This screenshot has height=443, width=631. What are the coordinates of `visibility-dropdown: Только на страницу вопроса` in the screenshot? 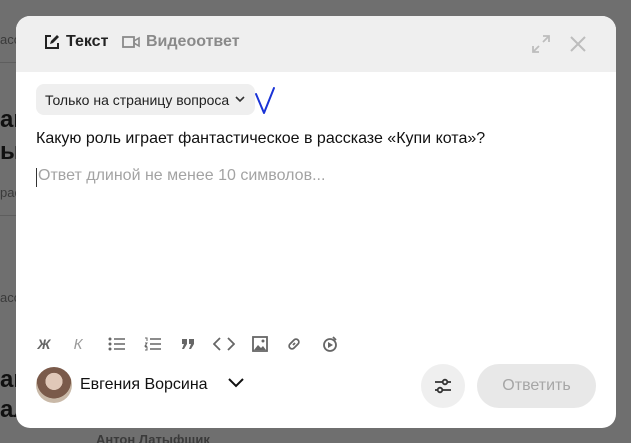 It's located at (146, 99).